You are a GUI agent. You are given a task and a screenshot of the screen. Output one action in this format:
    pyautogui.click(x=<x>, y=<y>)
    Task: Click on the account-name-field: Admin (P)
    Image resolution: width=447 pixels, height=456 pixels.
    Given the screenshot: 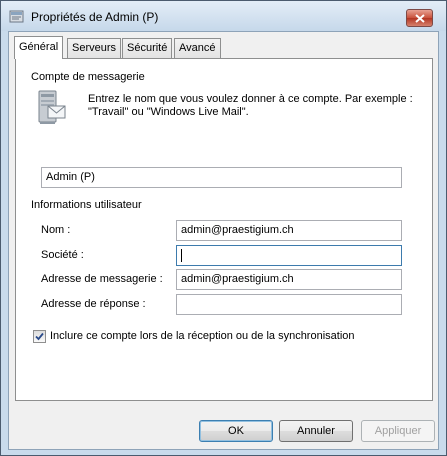 What is the action you would take?
    pyautogui.click(x=221, y=177)
    